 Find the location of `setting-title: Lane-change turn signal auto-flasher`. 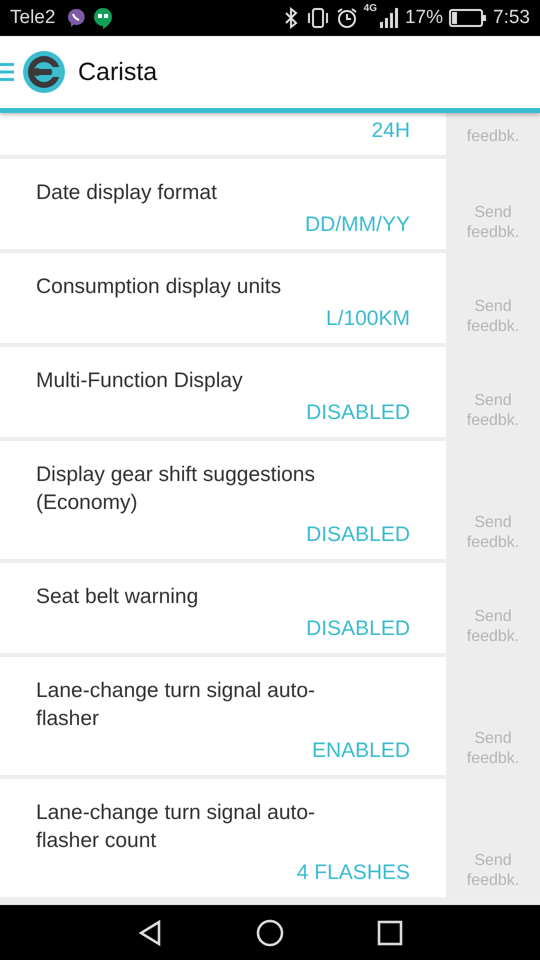

setting-title: Lane-change turn signal auto-flasher is located at coordinates (176, 705).